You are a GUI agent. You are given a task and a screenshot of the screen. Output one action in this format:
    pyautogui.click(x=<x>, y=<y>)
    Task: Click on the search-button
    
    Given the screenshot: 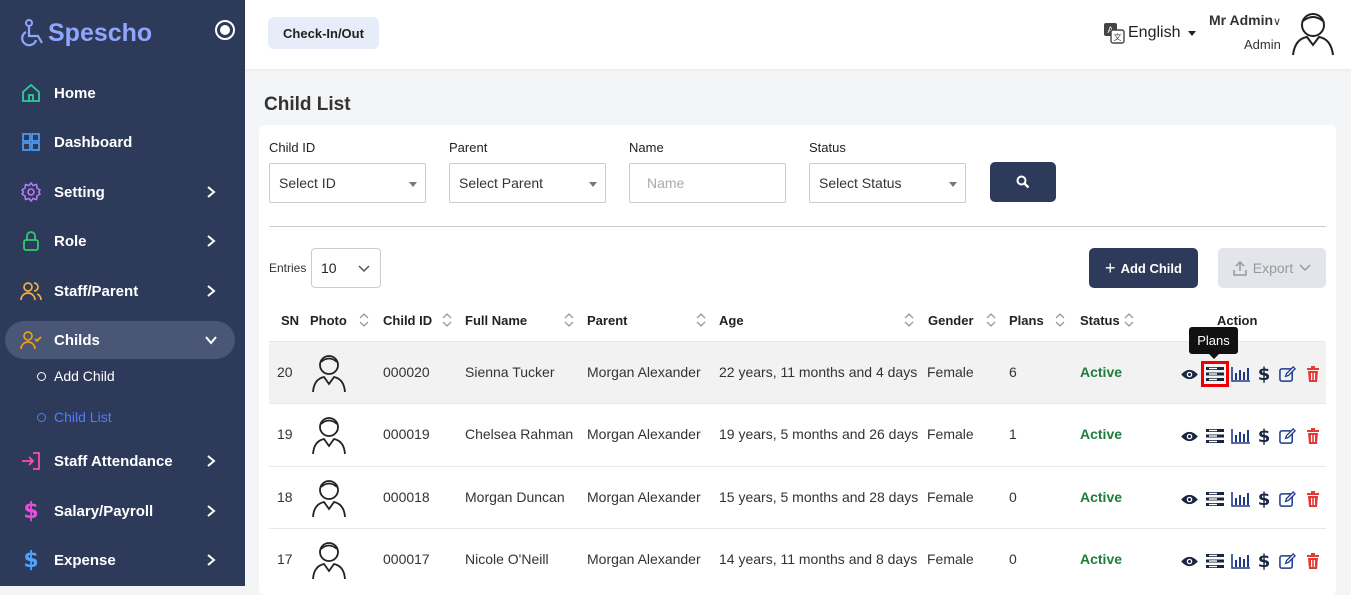 What is the action you would take?
    pyautogui.click(x=1023, y=182)
    